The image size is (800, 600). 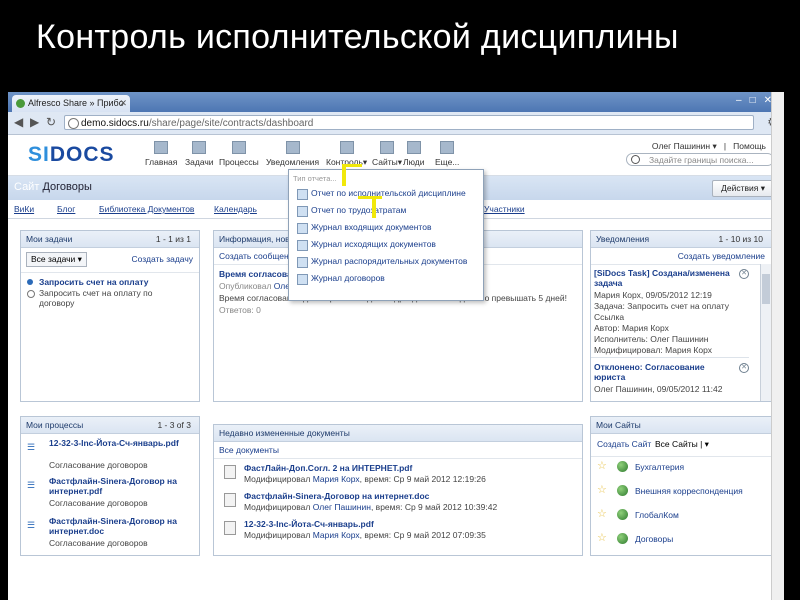 I want to click on user-links: Олег Пашинин ▾ | Помощь, so click(x=708, y=146).